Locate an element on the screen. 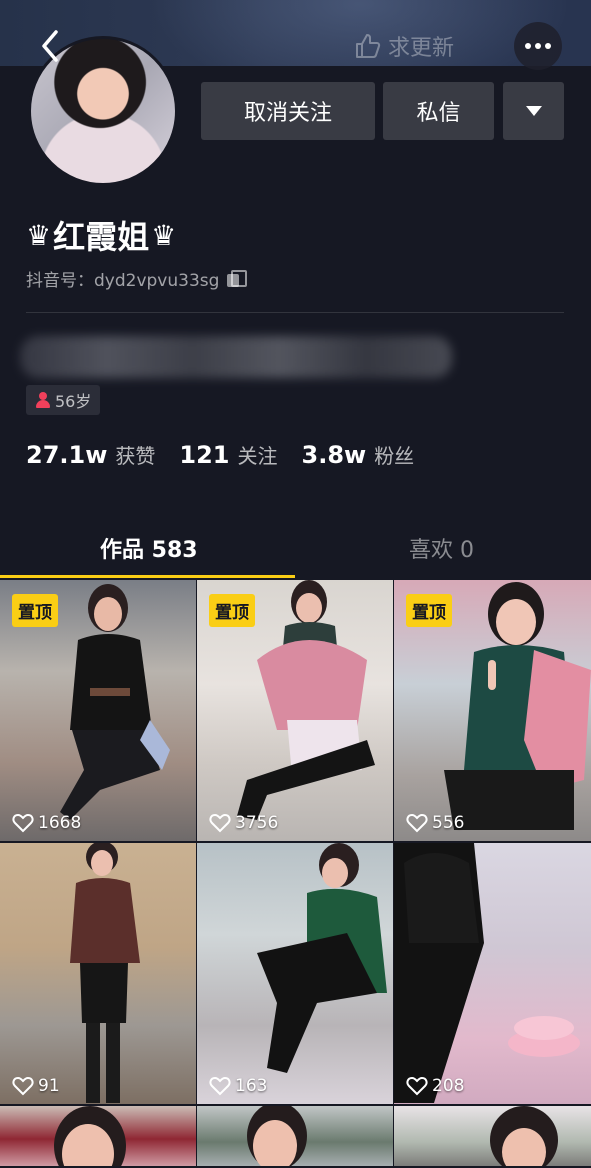 Image resolution: width=591 pixels, height=1168 pixels. video-tile: 91 is located at coordinates (98, 973).